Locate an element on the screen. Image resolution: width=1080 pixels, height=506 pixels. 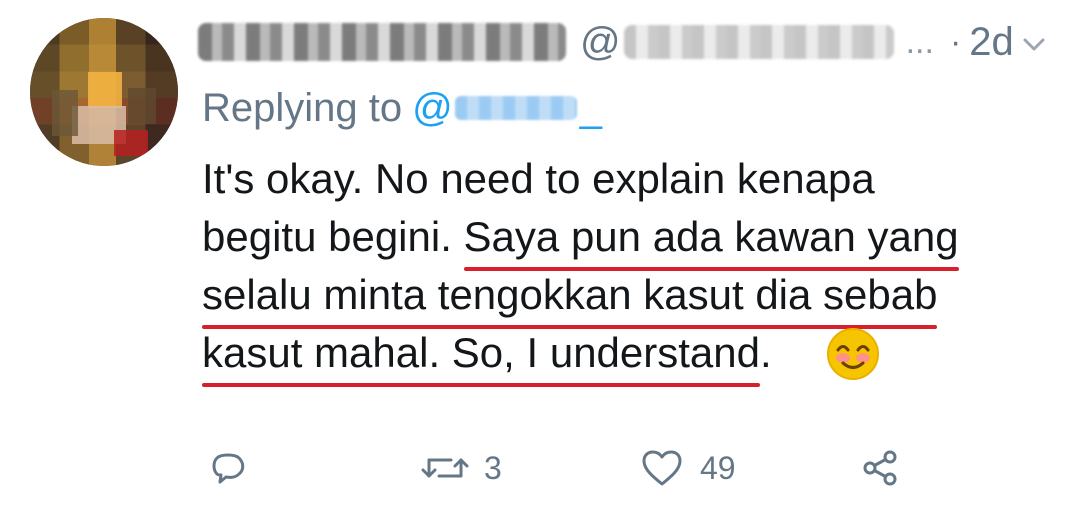
tweet-line-4-tail: . is located at coordinates (766, 352).